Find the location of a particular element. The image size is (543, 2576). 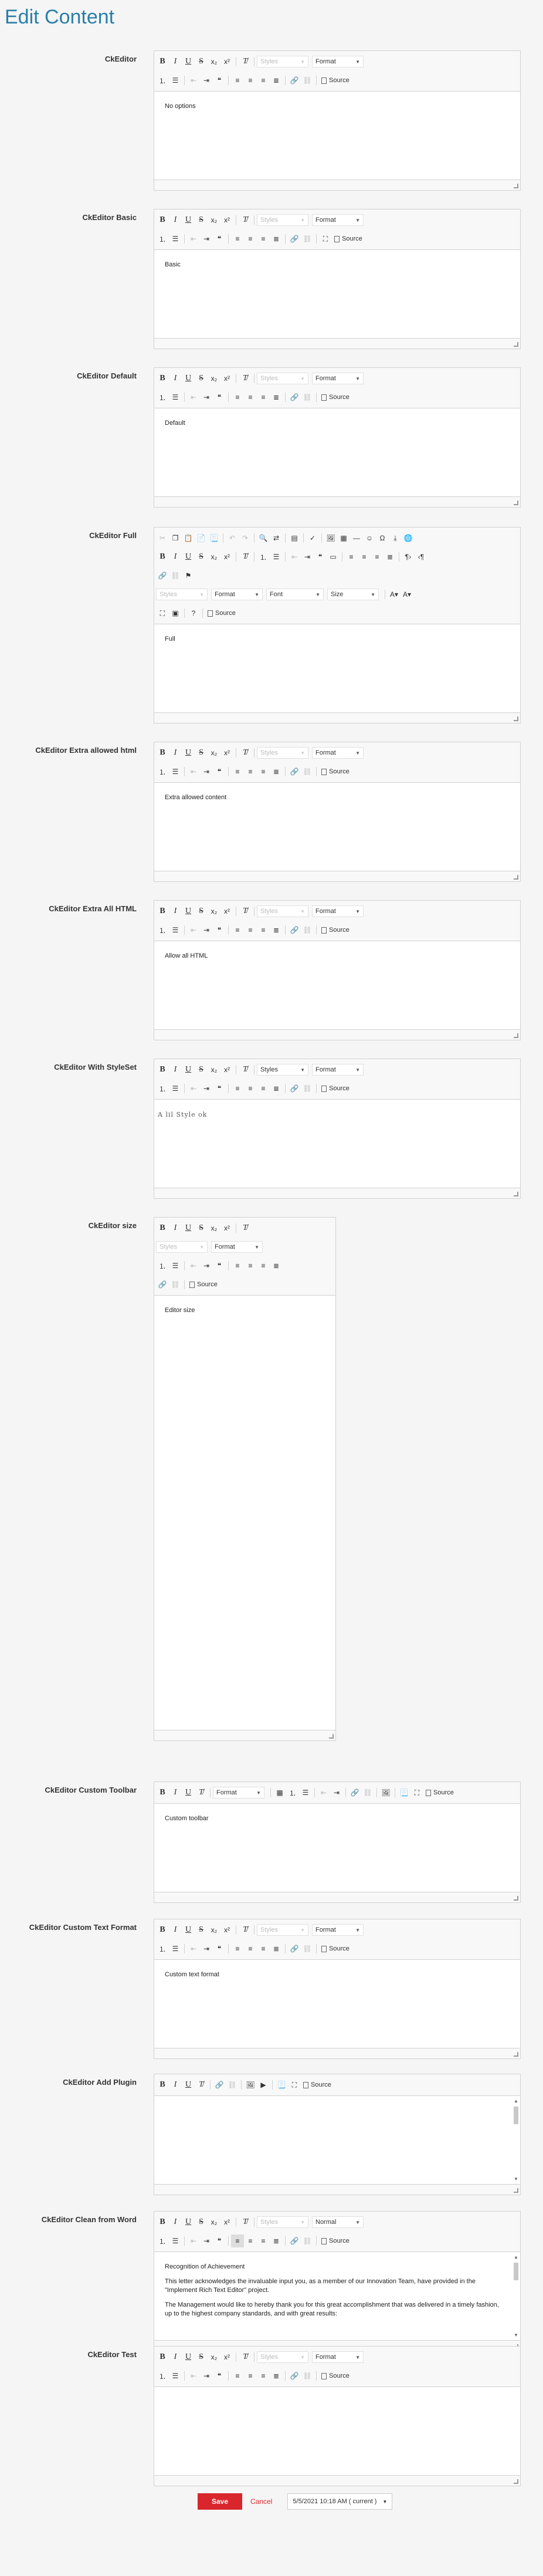

editor-content-area: Editor size is located at coordinates (244, 1513).